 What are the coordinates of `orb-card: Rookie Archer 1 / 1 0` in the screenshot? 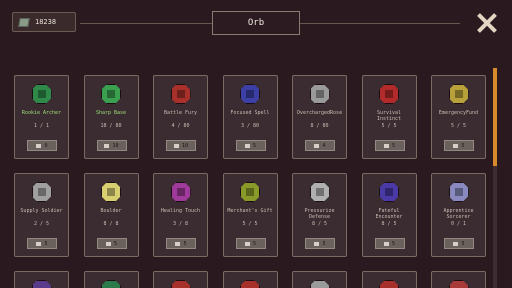 It's located at (41, 117).